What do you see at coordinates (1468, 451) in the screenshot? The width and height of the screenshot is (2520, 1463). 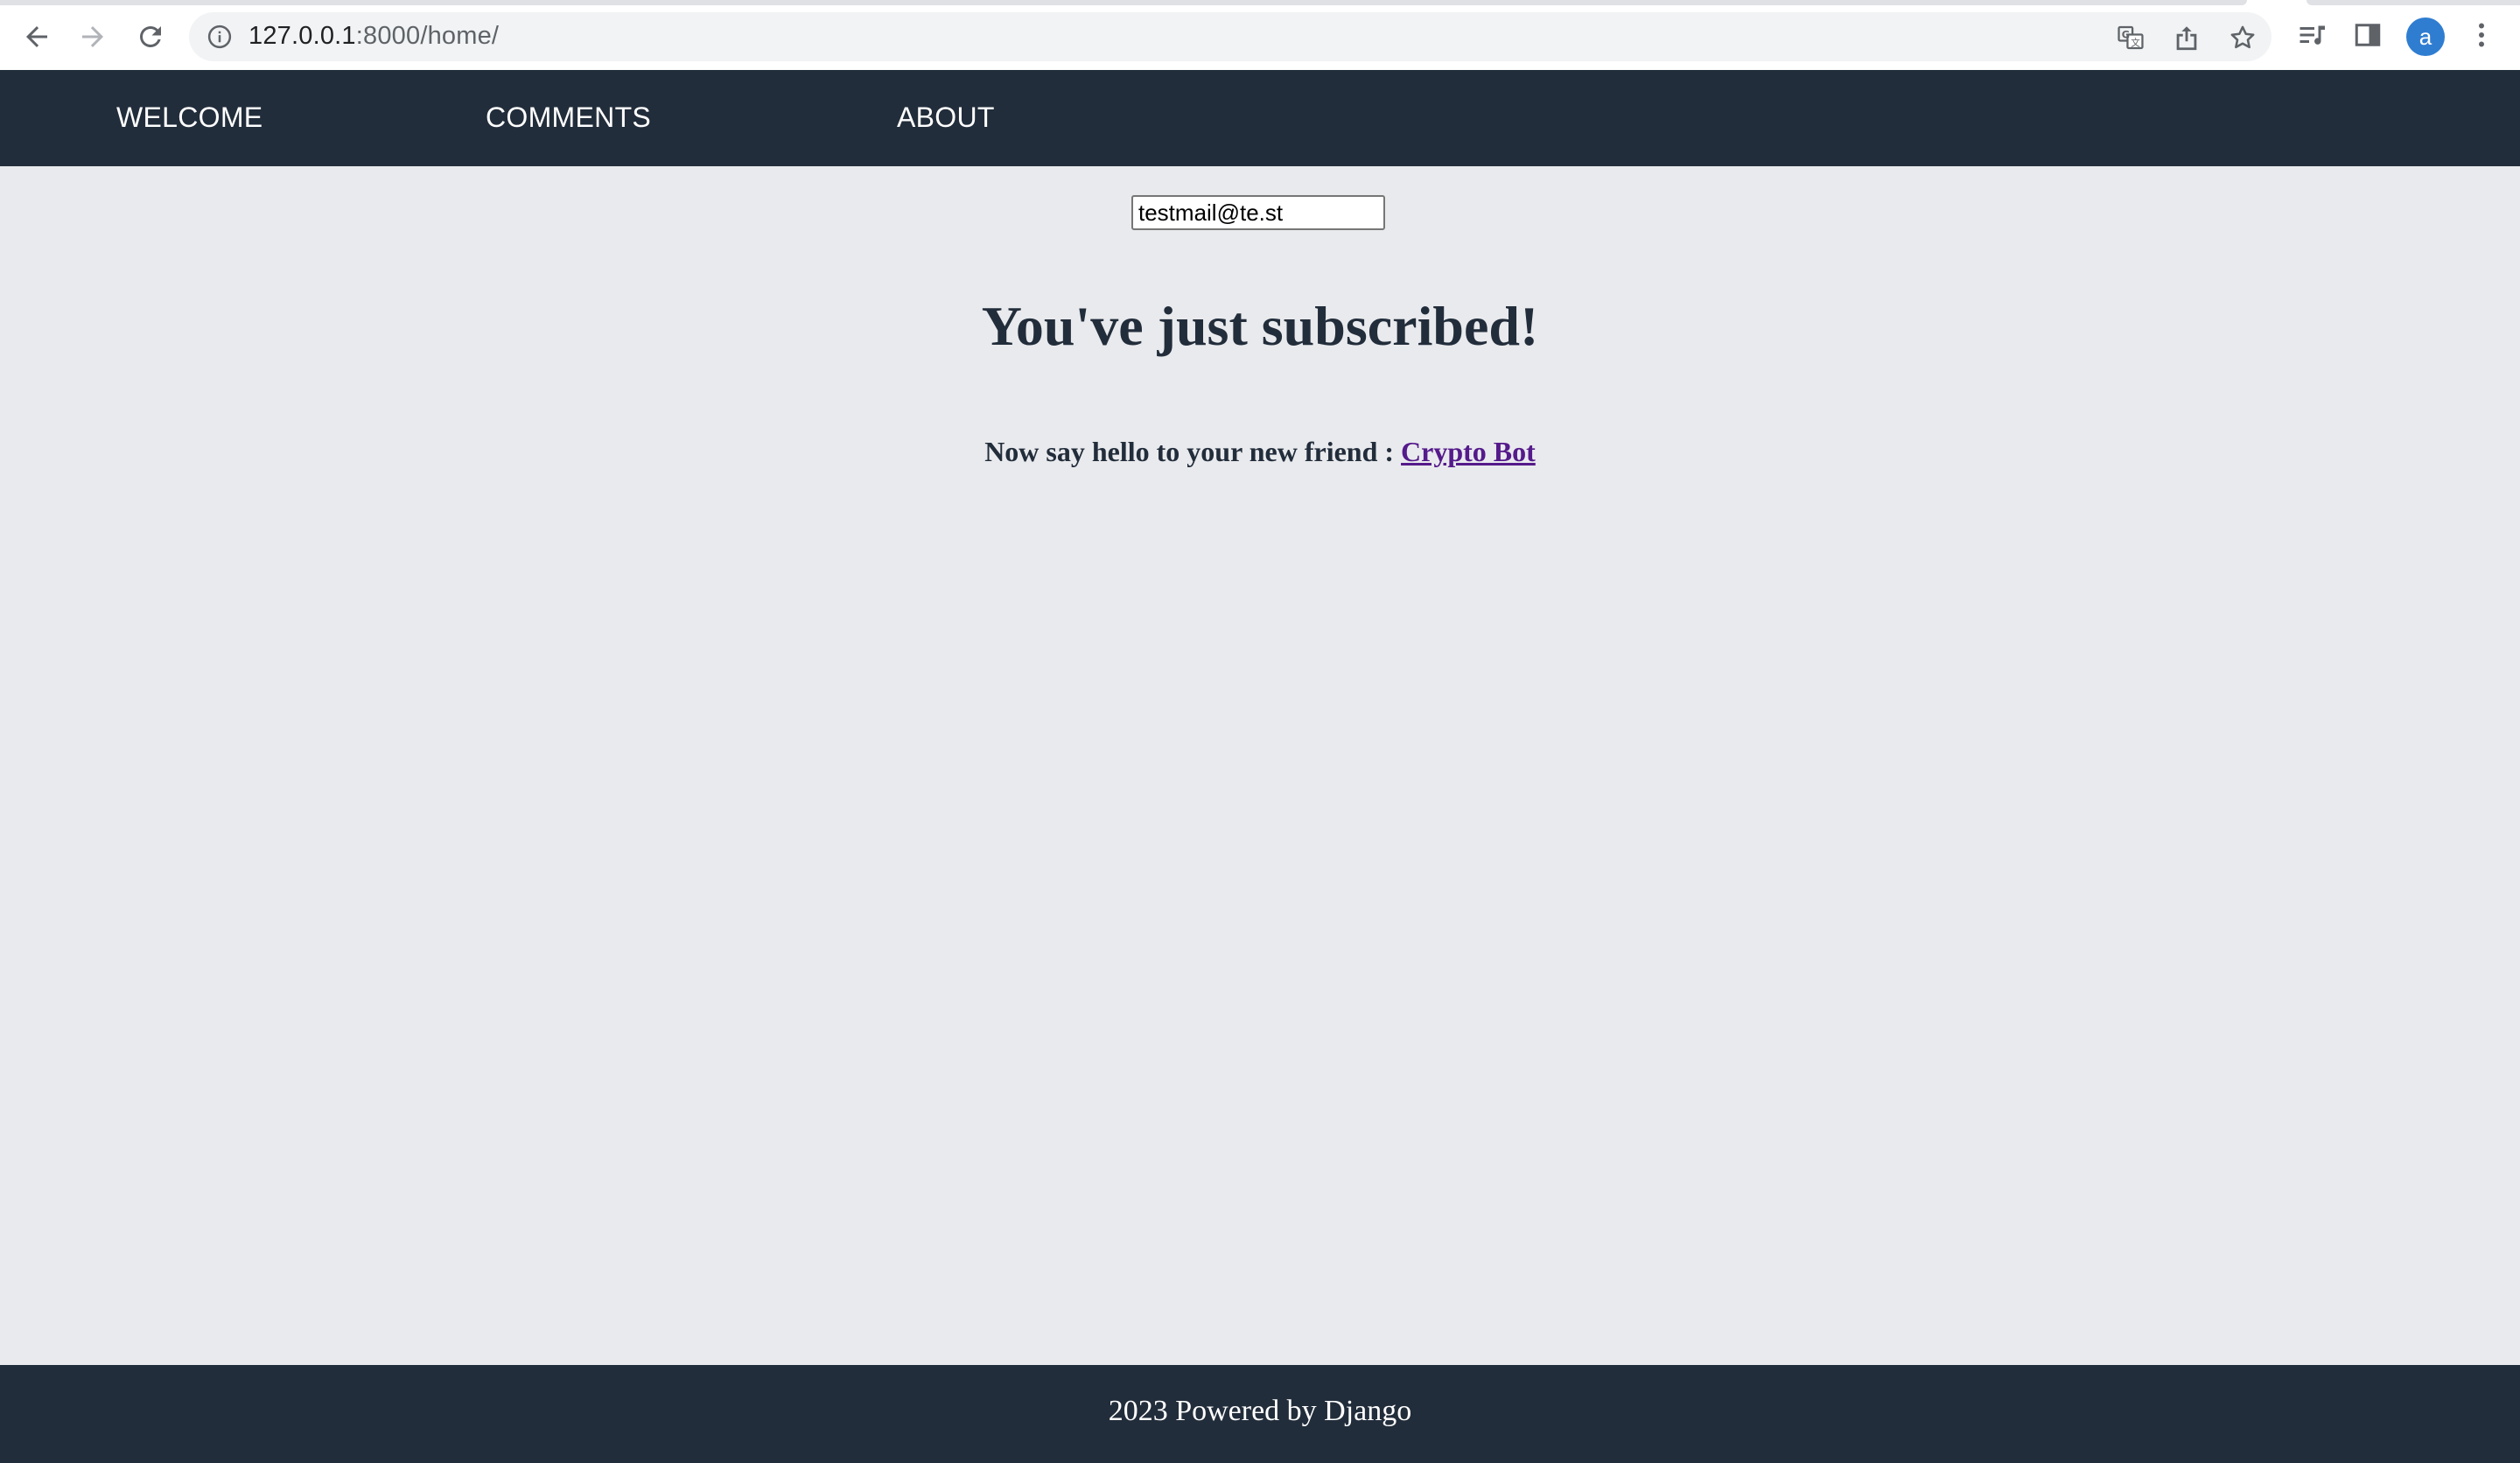 I see `crypto-bot-link: Crypto Bot` at bounding box center [1468, 451].